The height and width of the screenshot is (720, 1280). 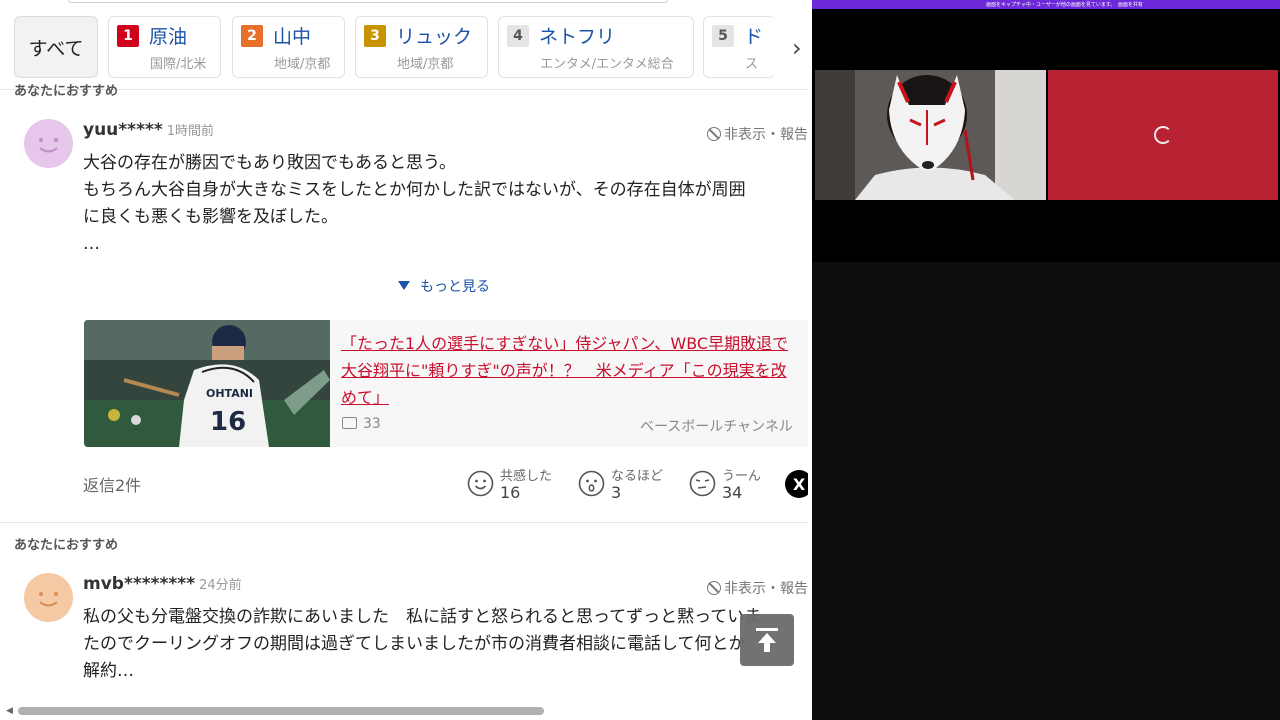 I want to click on reaction-label: 共感した, so click(x=526, y=476).